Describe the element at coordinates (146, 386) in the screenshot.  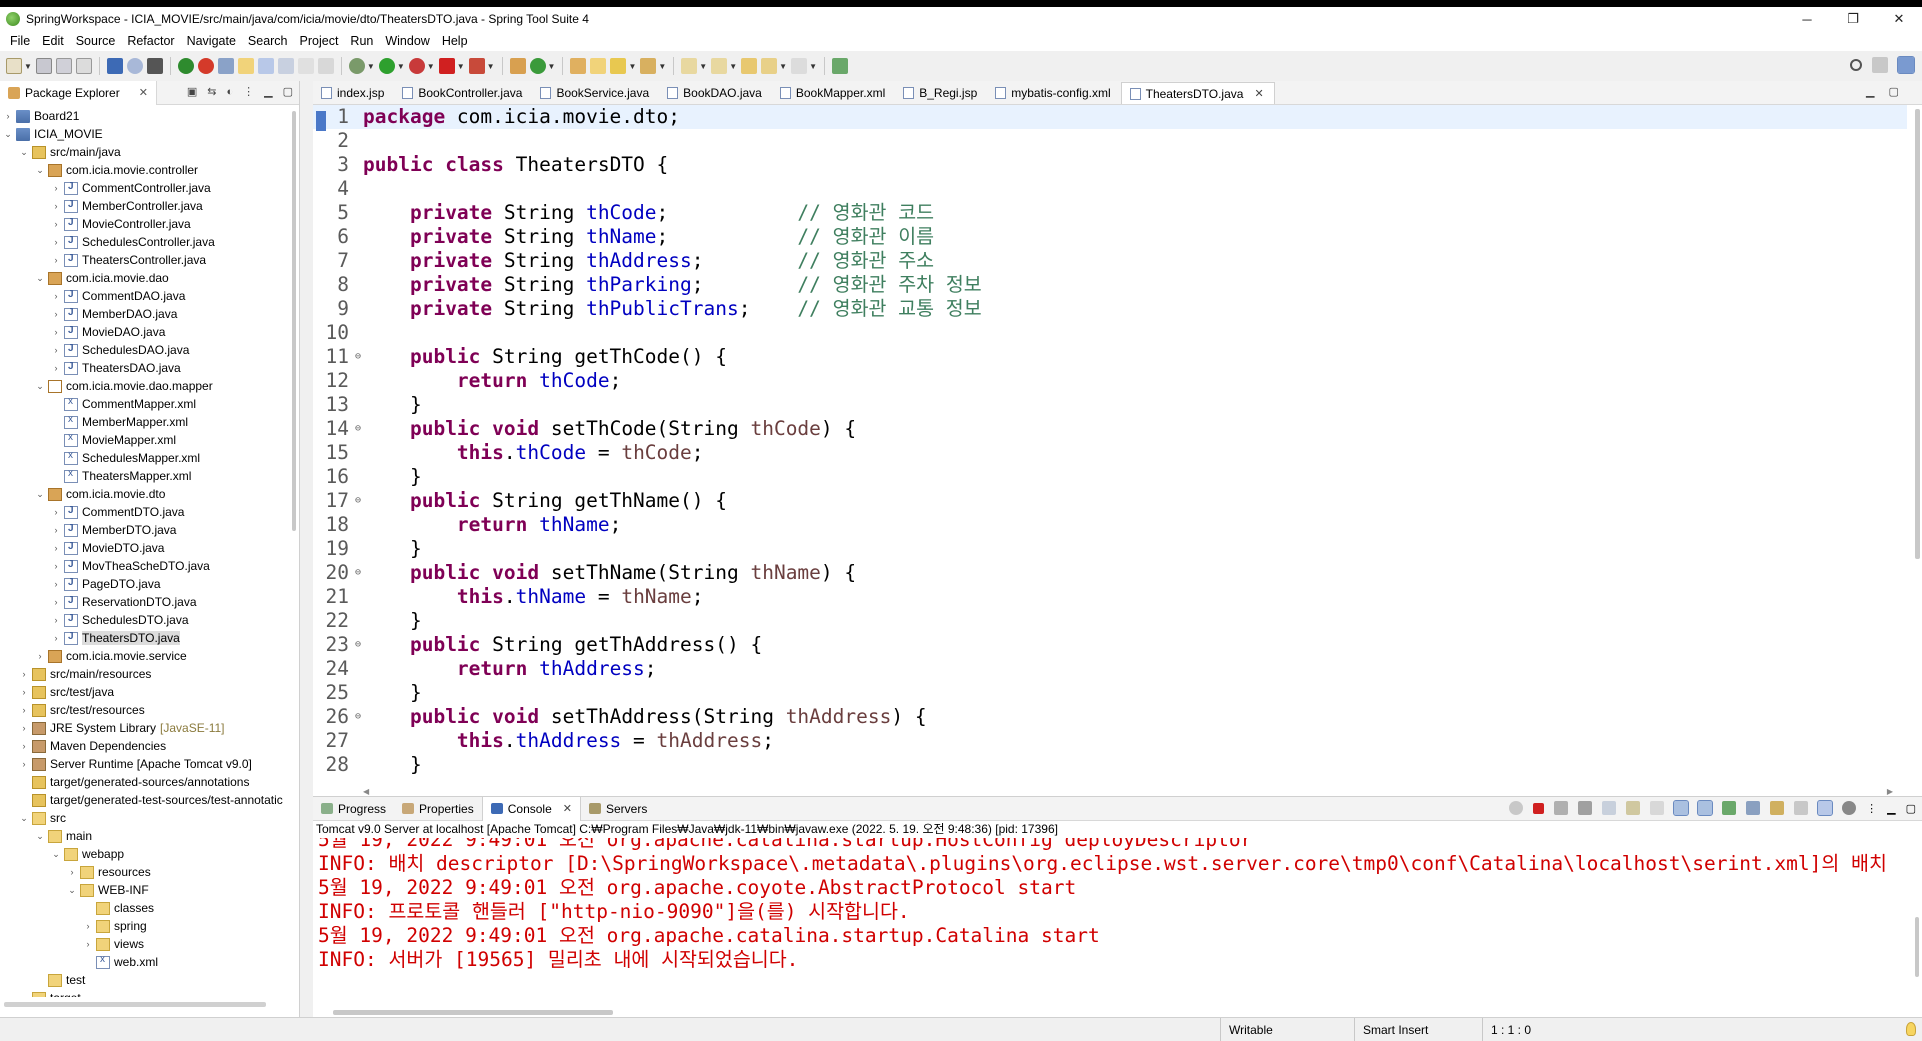
I see `tree-item: ⌄ com.icia.movie.dao.mapper` at that location.